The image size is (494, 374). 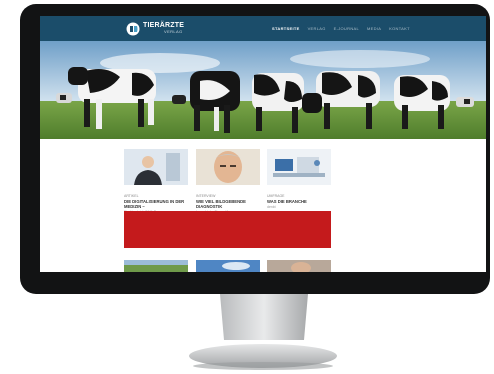 I want to click on nav-kontakt: KONTAKT, so click(x=399, y=28).